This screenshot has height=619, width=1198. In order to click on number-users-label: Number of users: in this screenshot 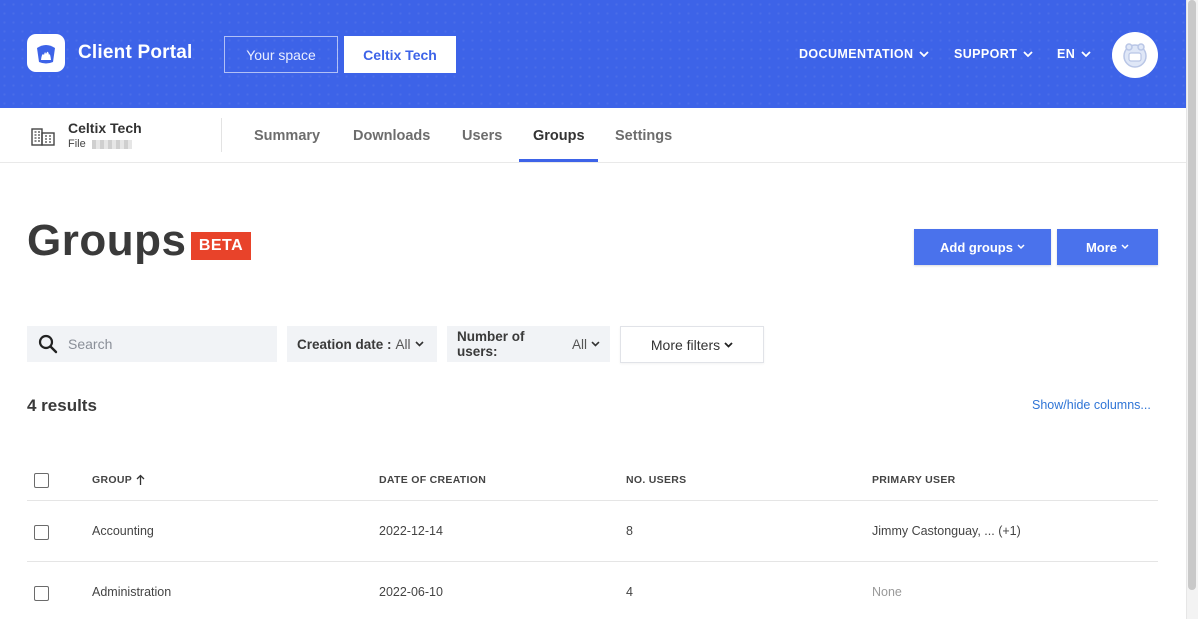, I will do `click(491, 344)`.